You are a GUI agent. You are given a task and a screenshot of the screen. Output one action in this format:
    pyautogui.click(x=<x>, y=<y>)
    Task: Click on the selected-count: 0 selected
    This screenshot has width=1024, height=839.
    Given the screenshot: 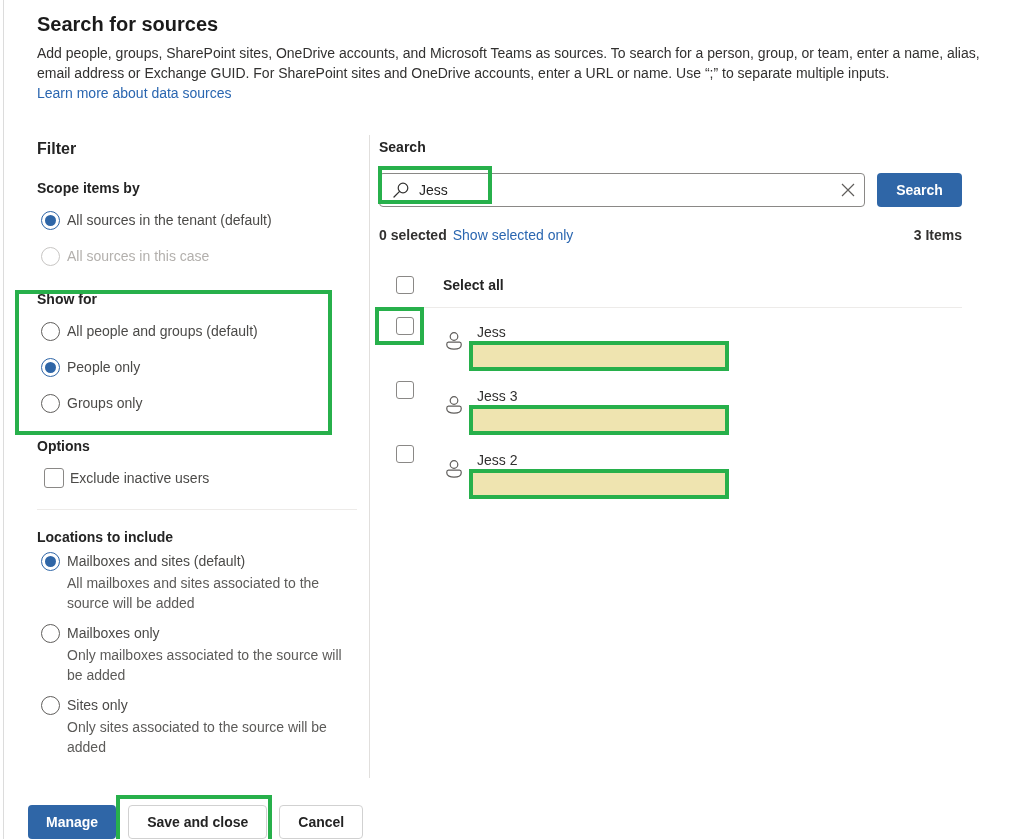 What is the action you would take?
    pyautogui.click(x=413, y=235)
    